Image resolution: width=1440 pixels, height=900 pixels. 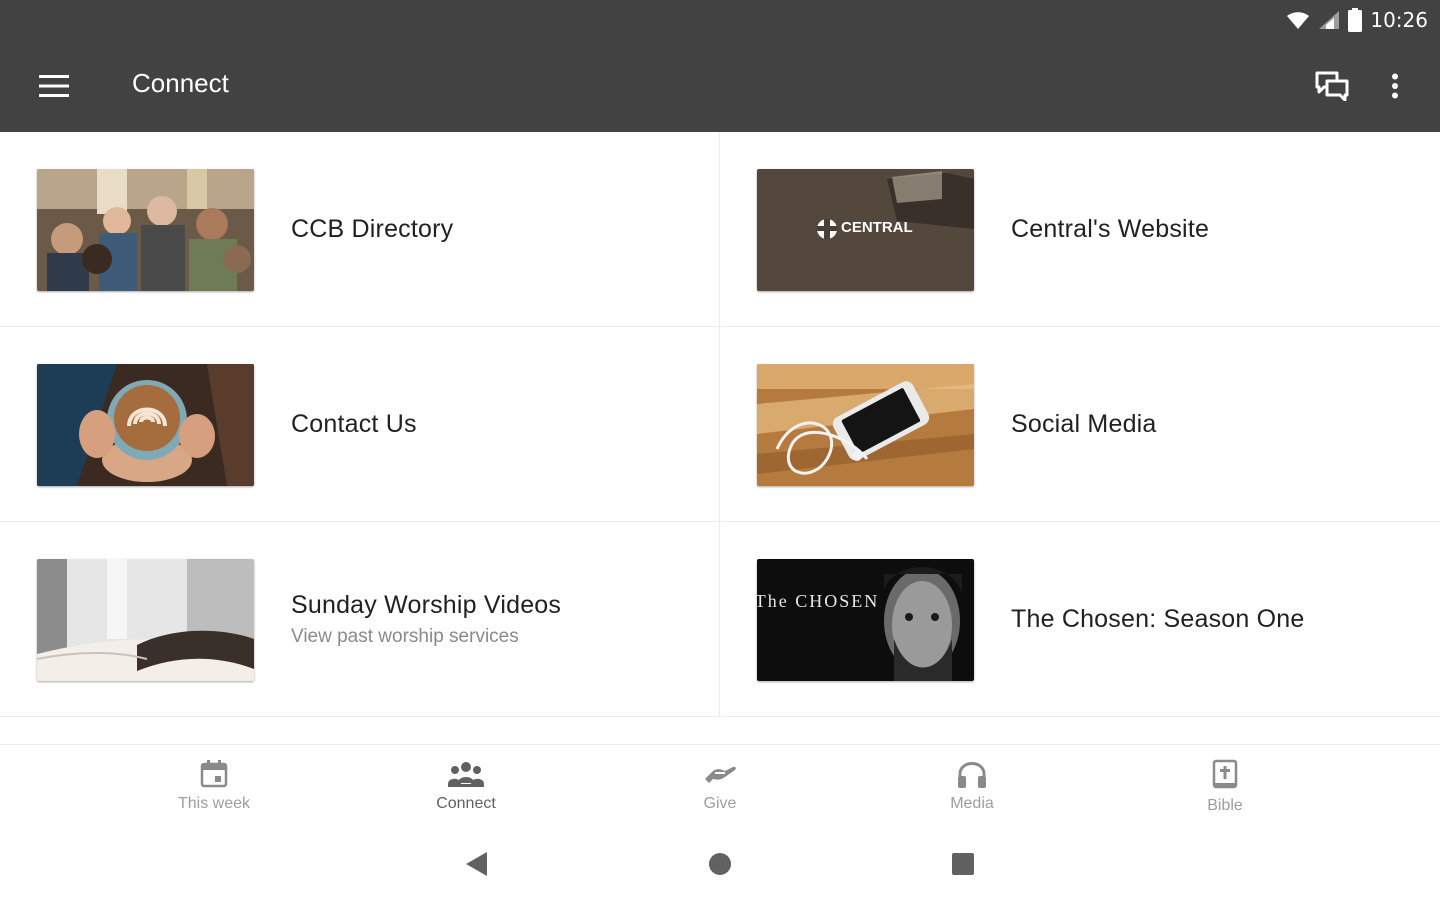 I want to click on home-icon, so click(x=720, y=864).